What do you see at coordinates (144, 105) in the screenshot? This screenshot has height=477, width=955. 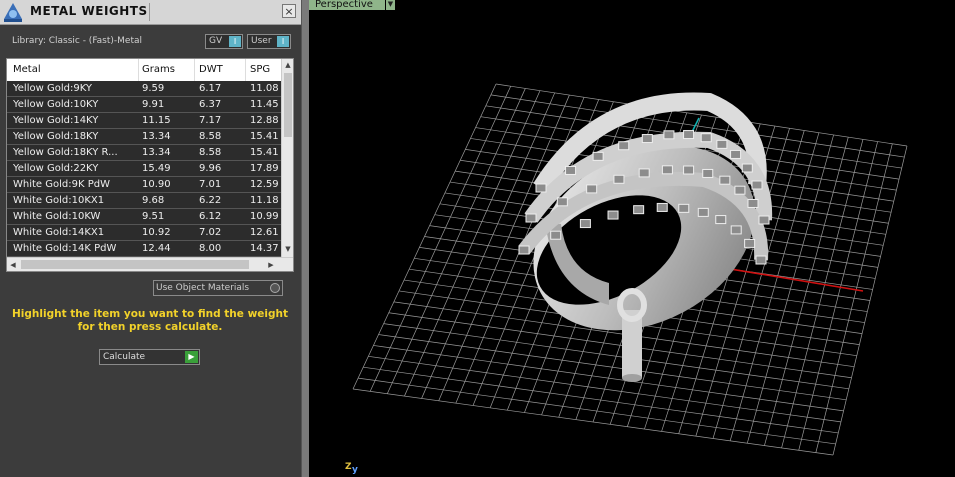 I see `table-row: Yellow Gold:10KY 9.91 6.37 11.45` at bounding box center [144, 105].